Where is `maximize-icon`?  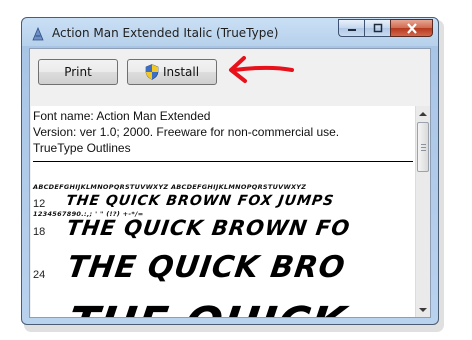
maximize-icon is located at coordinates (377, 28).